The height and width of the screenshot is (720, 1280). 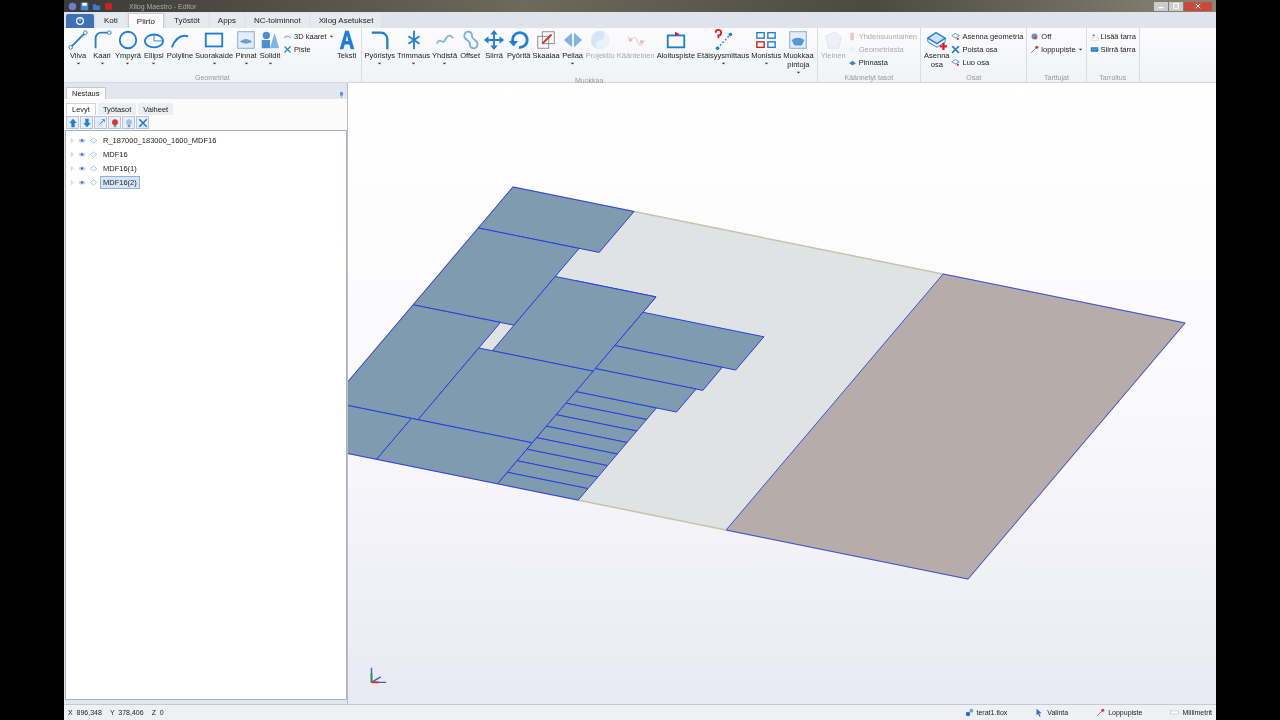 What do you see at coordinates (675, 40) in the screenshot?
I see `start-point-icon` at bounding box center [675, 40].